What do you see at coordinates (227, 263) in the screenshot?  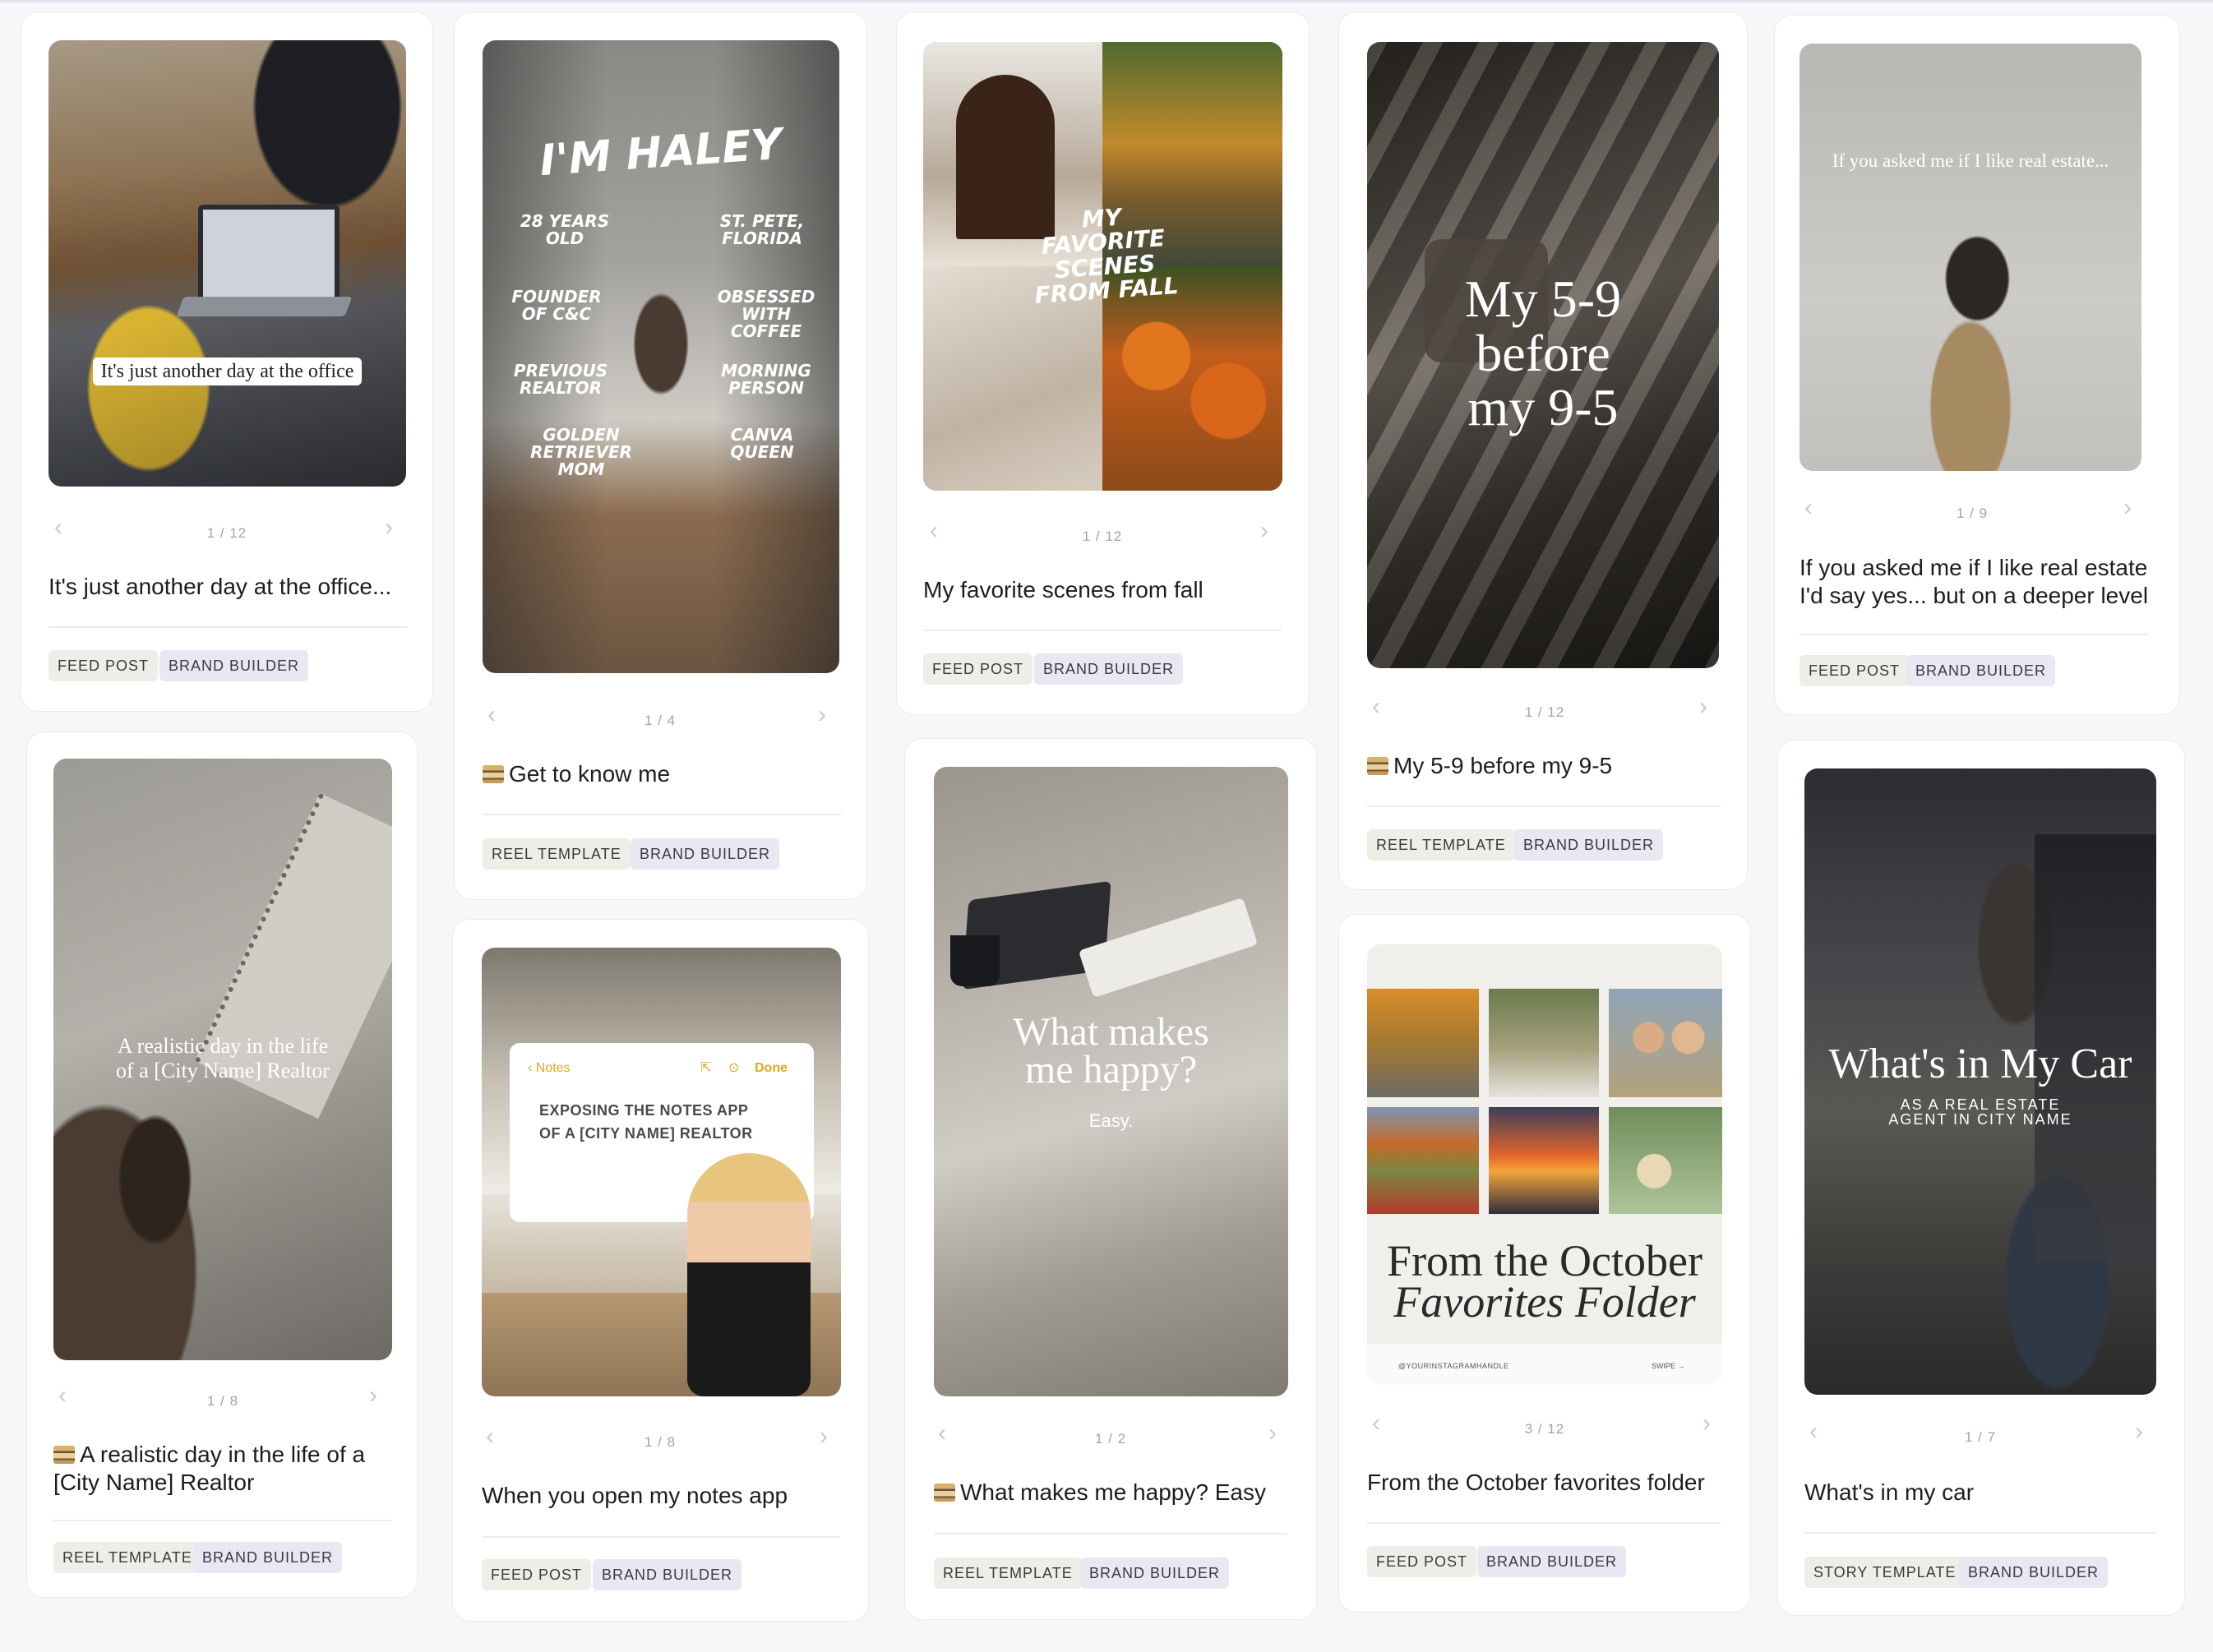 I see `card-preview-image: It's just another day at the office` at bounding box center [227, 263].